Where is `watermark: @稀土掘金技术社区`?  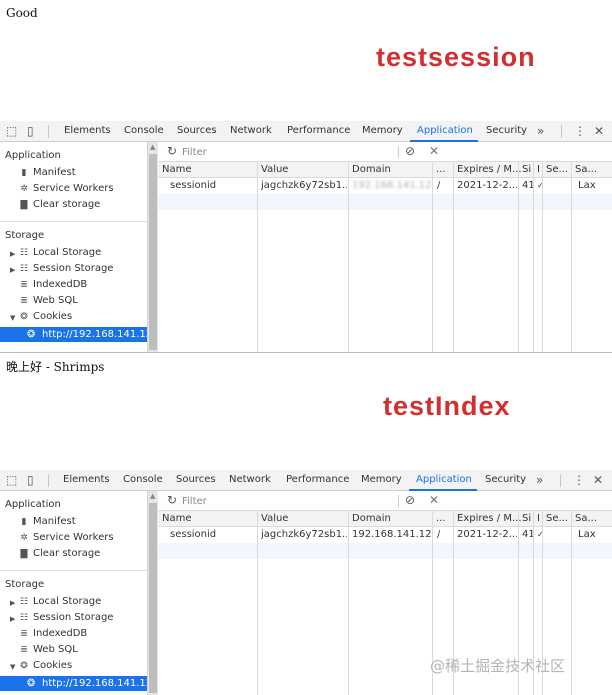
watermark: @稀土掘金技术社区 is located at coordinates (498, 666).